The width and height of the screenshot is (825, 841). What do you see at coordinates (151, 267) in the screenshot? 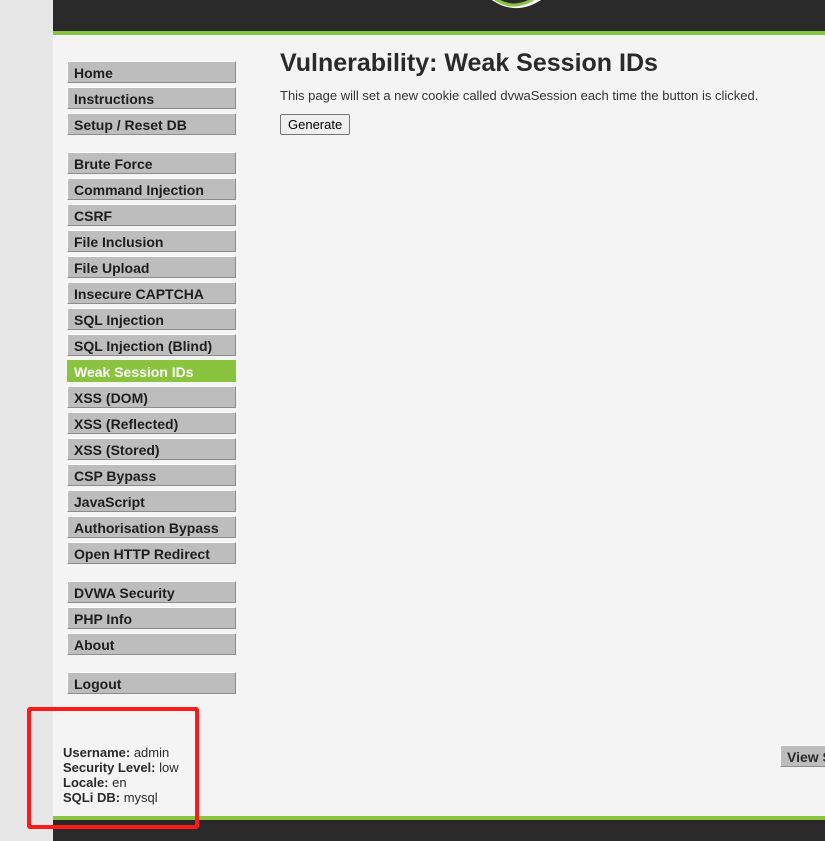
I see `menu-item-file-upload: File Upload` at bounding box center [151, 267].